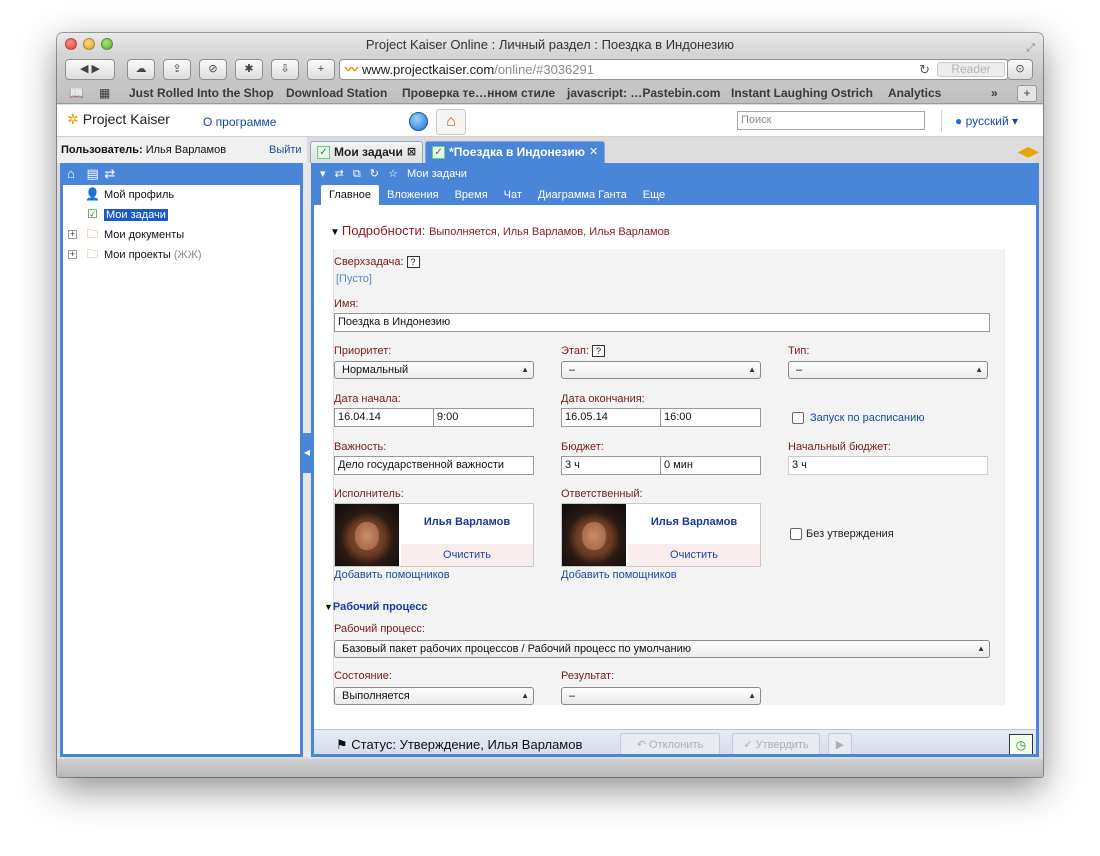 This screenshot has width=1100, height=856. I want to click on tab-time: Время, so click(471, 195).